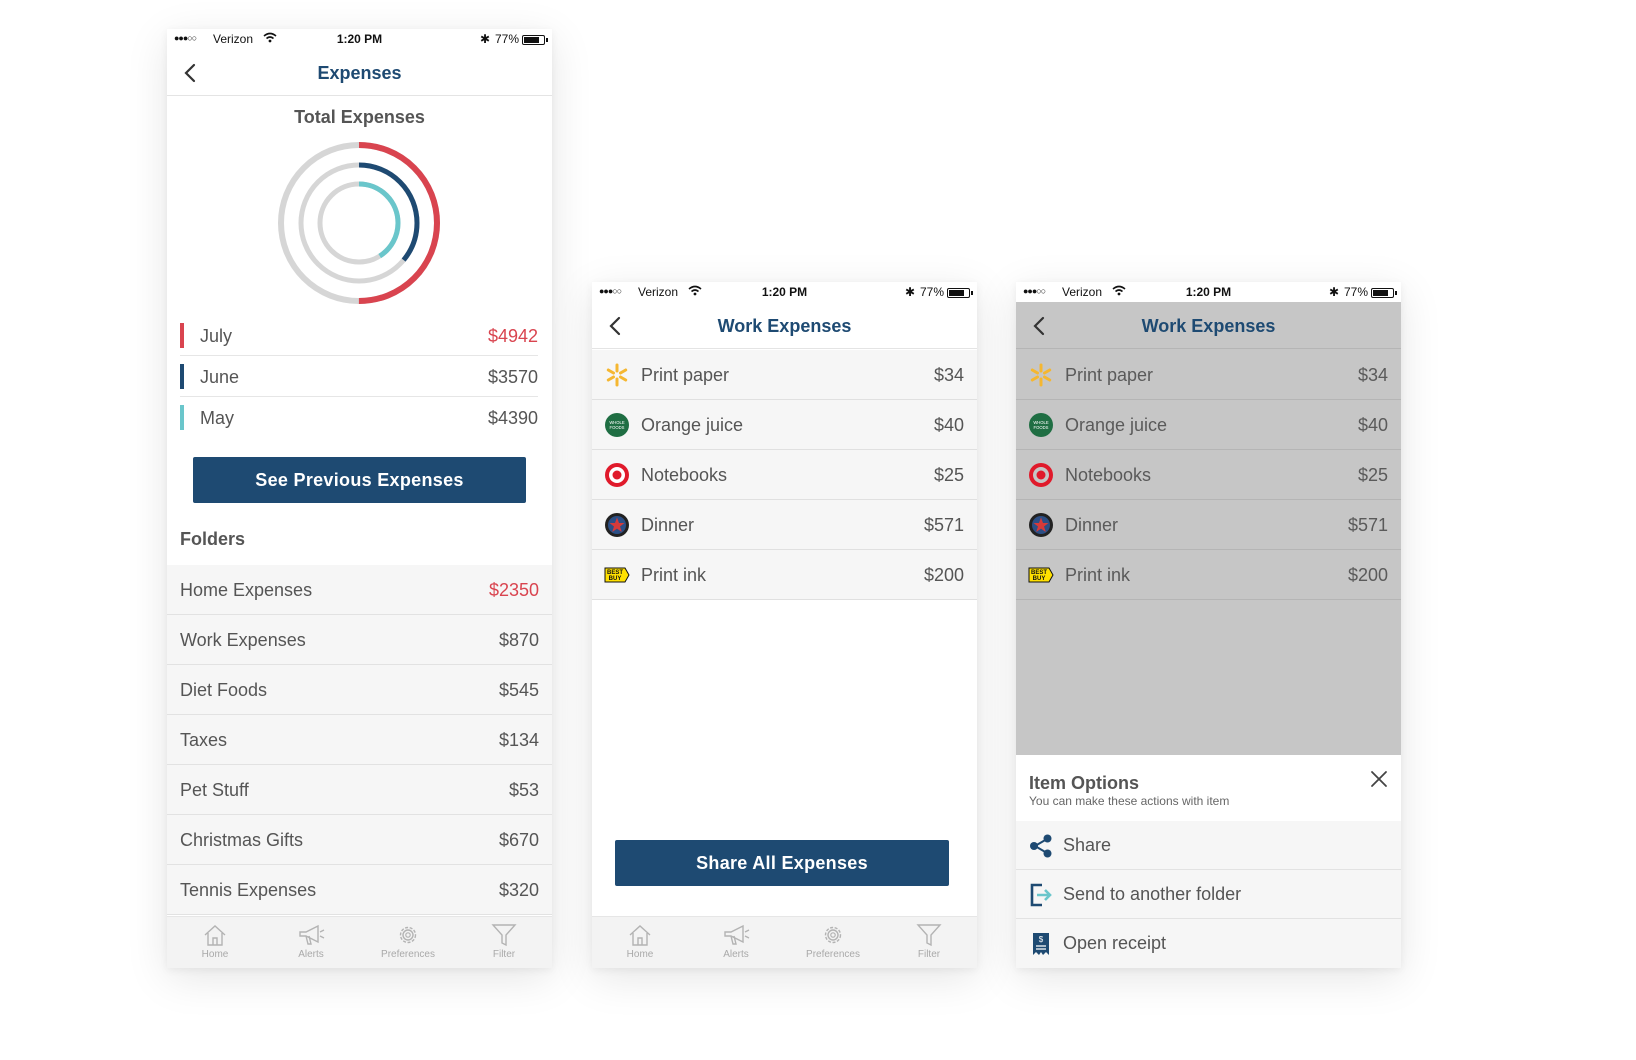  What do you see at coordinates (1208, 845) in the screenshot?
I see `option-share: Share` at bounding box center [1208, 845].